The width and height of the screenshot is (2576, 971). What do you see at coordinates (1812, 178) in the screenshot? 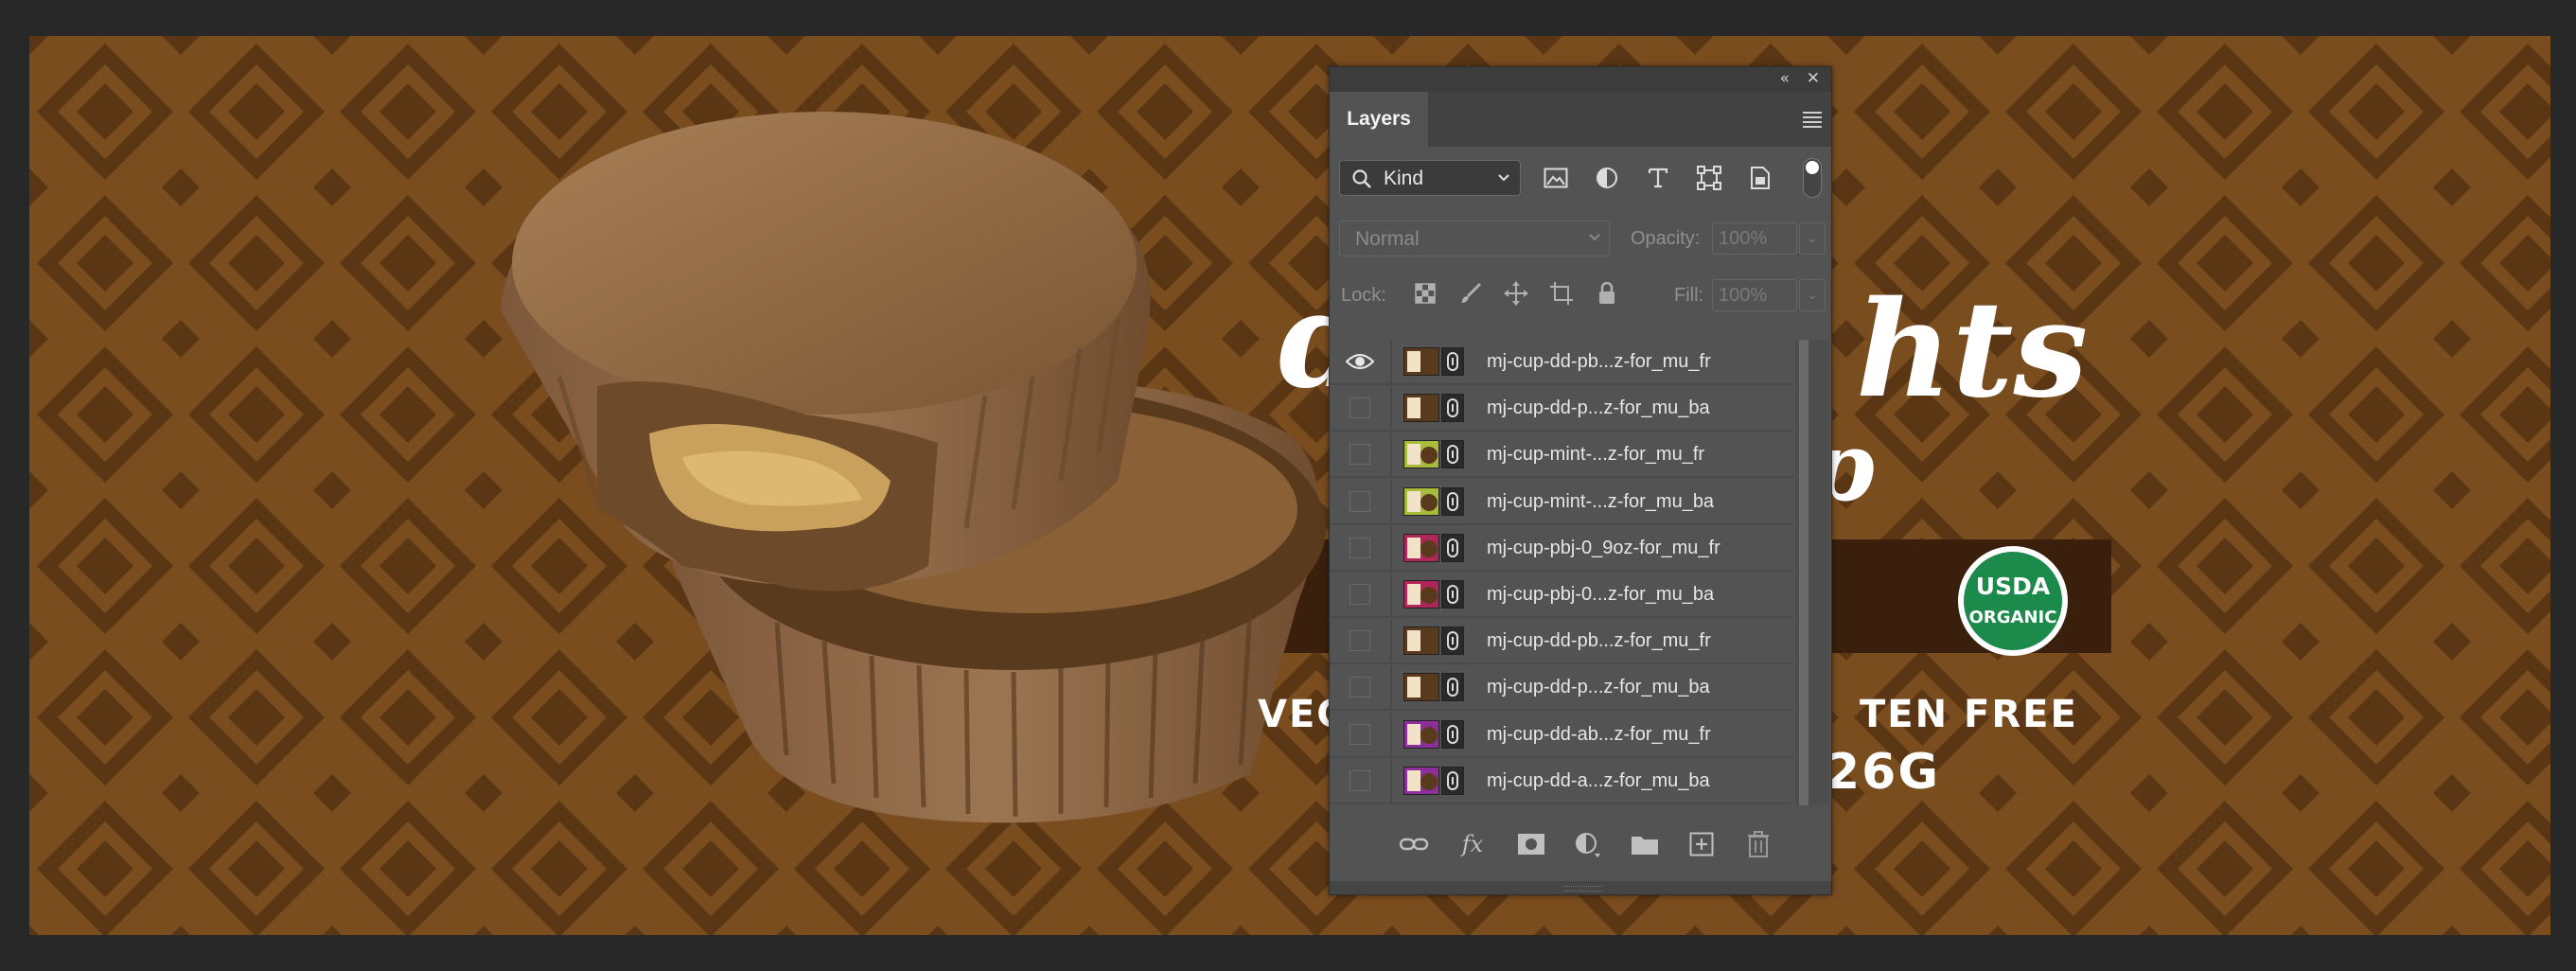
I see `filter-toggle-switch` at bounding box center [1812, 178].